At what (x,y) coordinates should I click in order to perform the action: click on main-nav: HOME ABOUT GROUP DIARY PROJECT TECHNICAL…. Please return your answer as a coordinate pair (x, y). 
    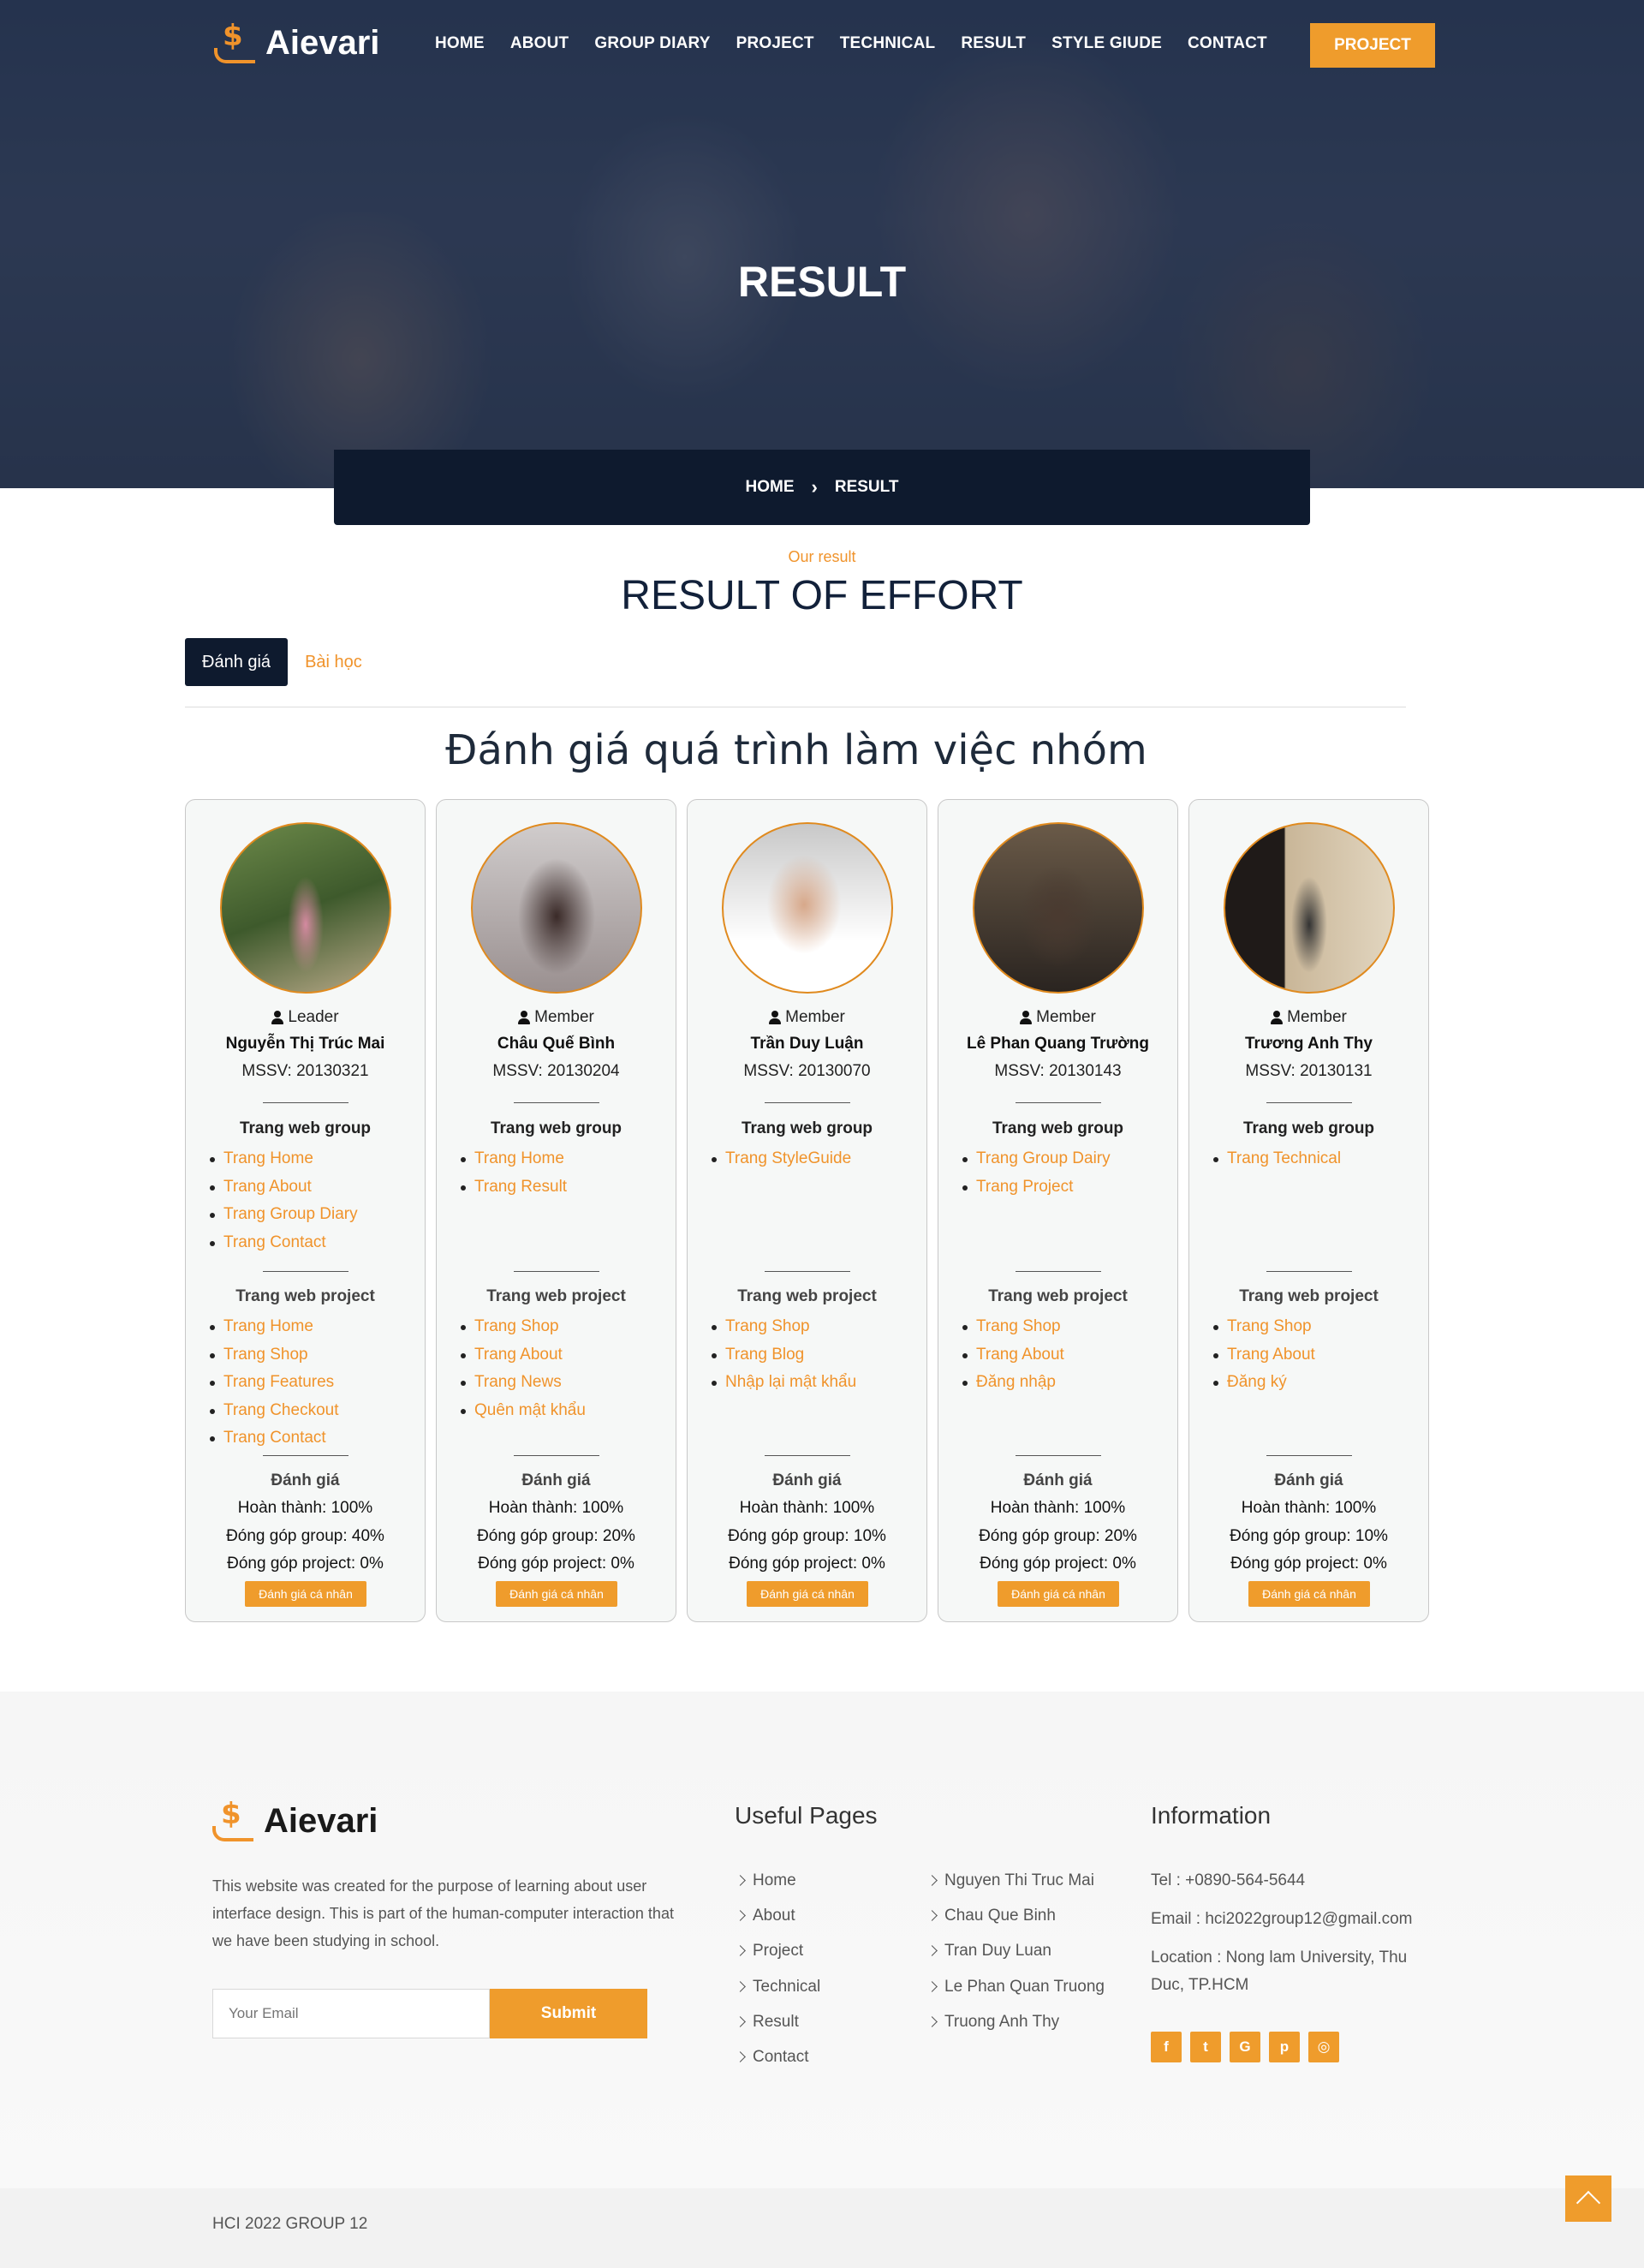
    Looking at the image, I should click on (851, 44).